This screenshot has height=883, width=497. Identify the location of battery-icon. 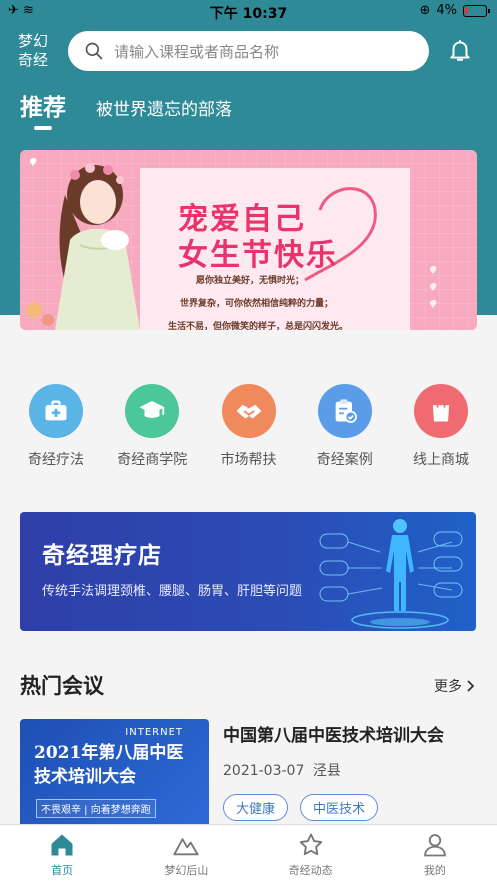
(476, 10).